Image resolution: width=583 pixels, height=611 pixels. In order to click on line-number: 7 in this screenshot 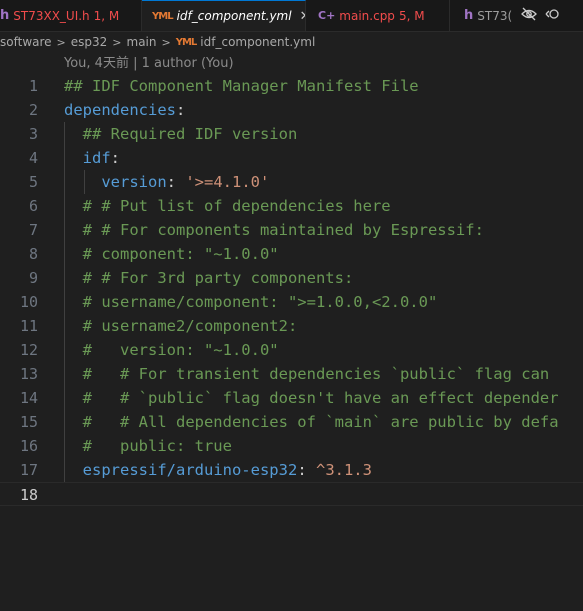, I will do `click(33, 230)`.